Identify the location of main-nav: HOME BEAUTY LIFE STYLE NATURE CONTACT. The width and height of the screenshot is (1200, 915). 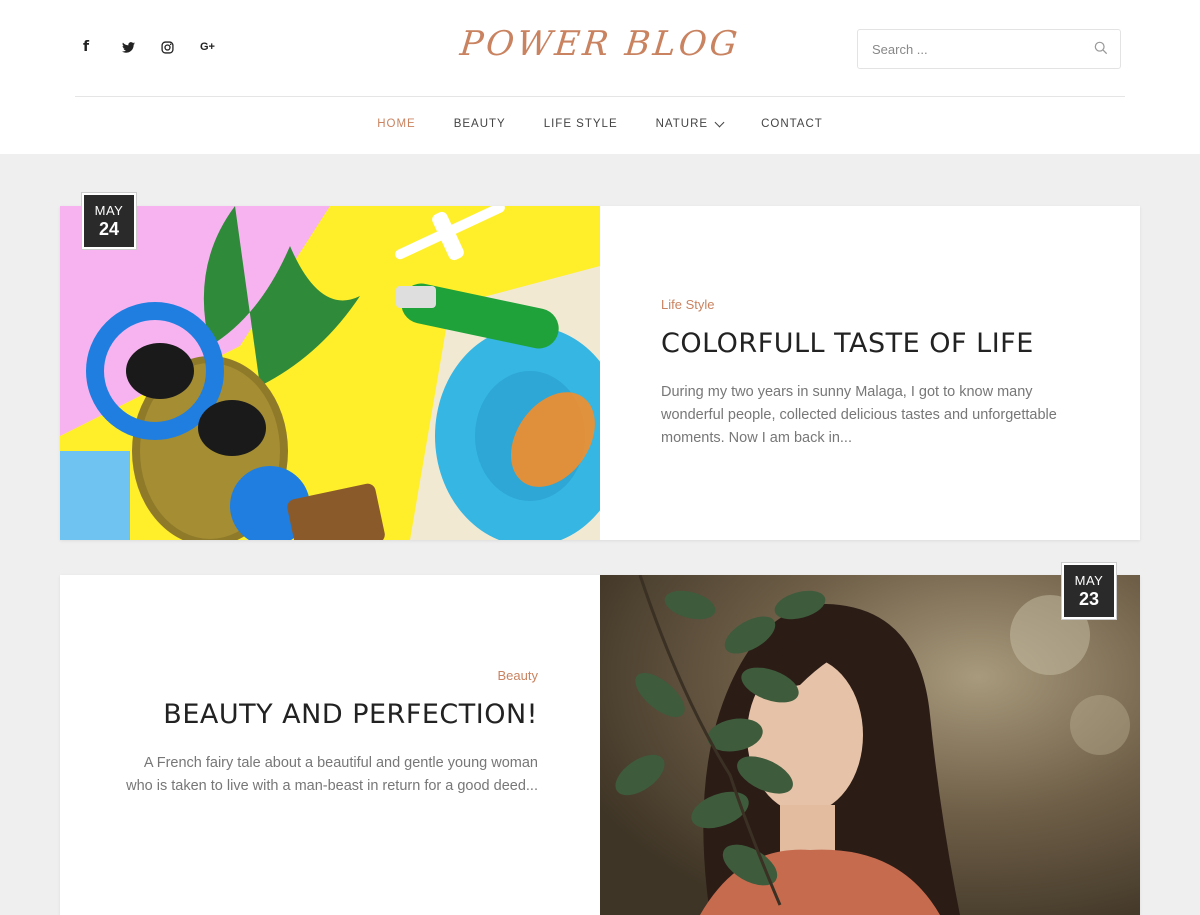
(600, 123).